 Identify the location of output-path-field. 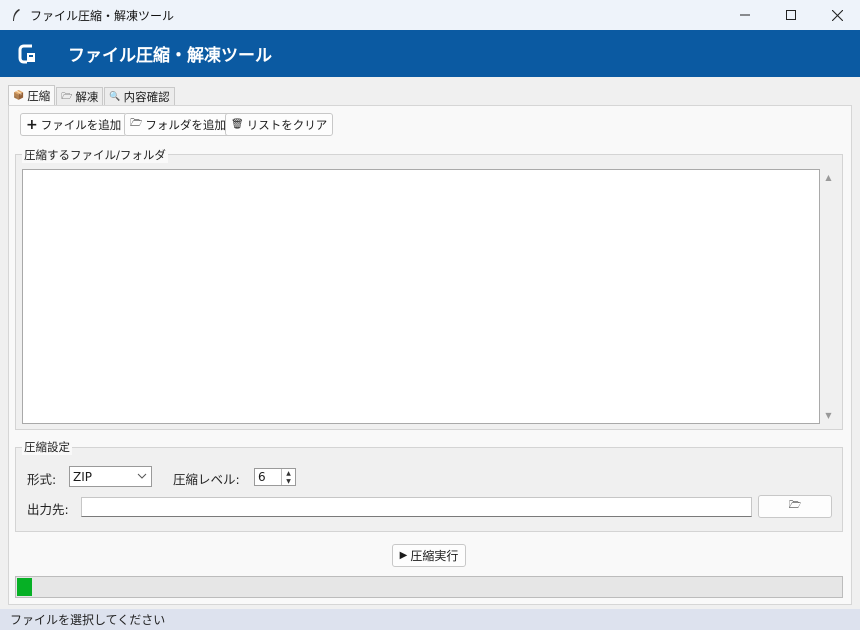
(416, 507).